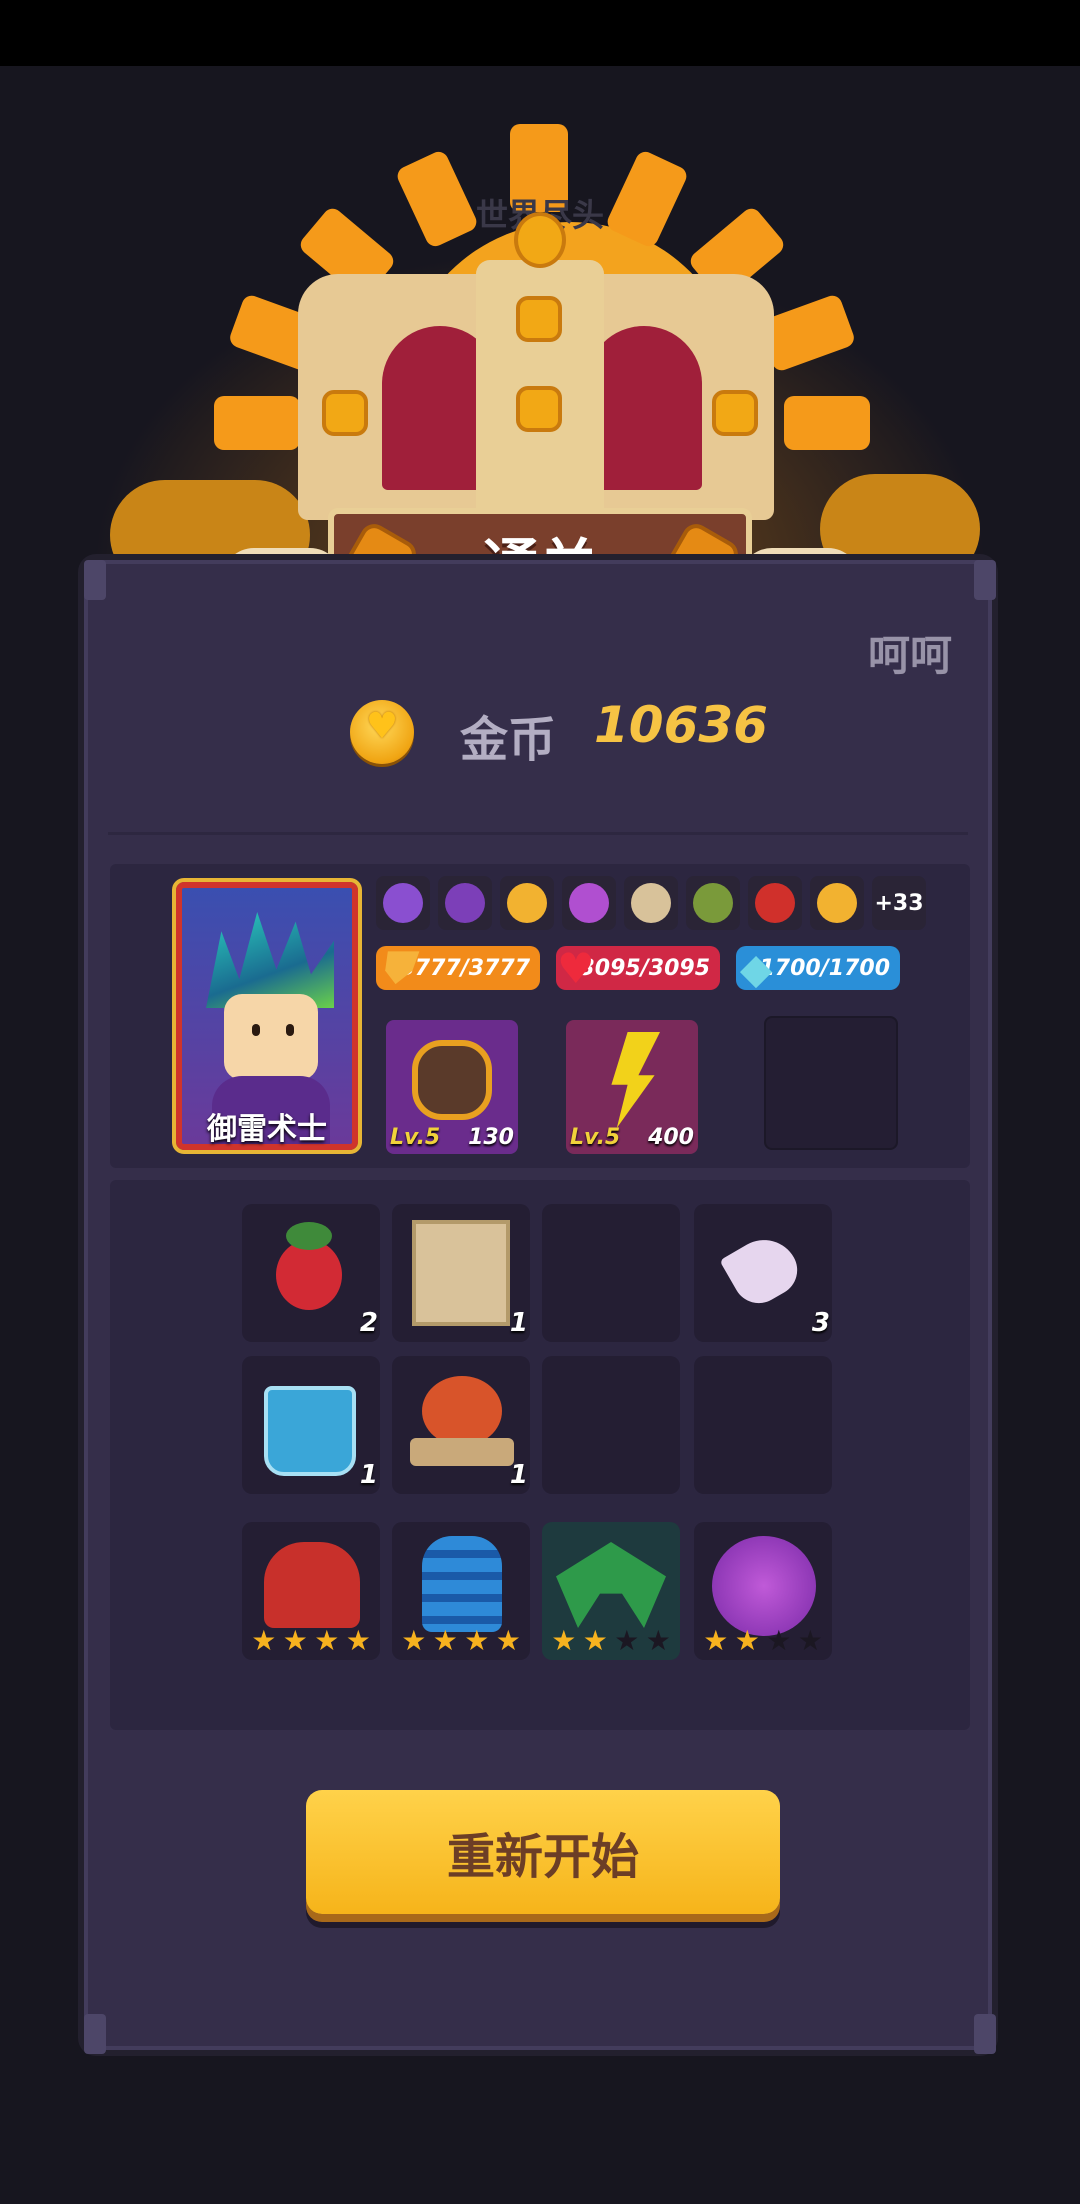 Image resolution: width=1080 pixels, height=2204 pixels. I want to click on coin-label: 金币, so click(508, 740).